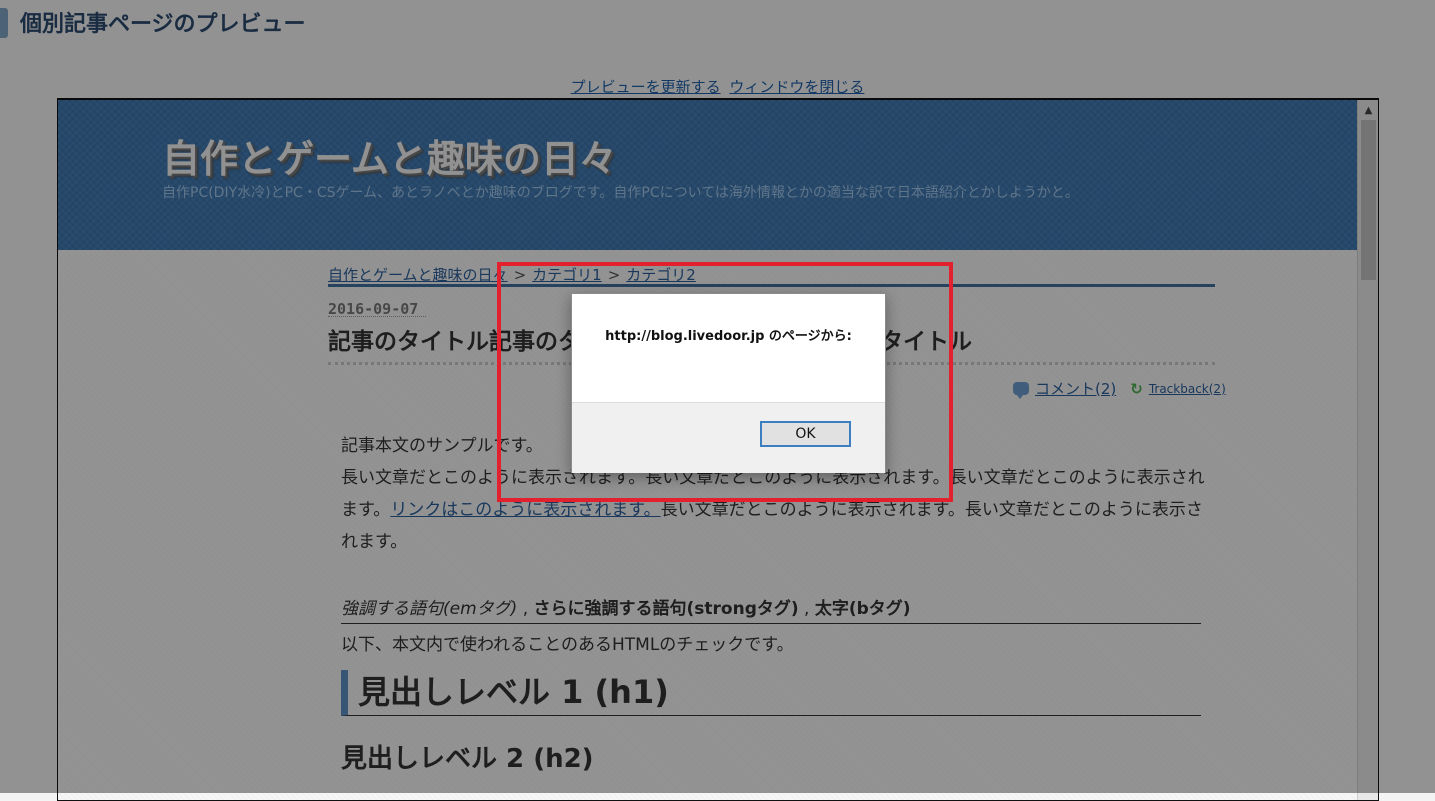 This screenshot has width=1435, height=801. What do you see at coordinates (728, 336) in the screenshot?
I see `dialog-message: http://blog.livedoor.jp のページから:` at bounding box center [728, 336].